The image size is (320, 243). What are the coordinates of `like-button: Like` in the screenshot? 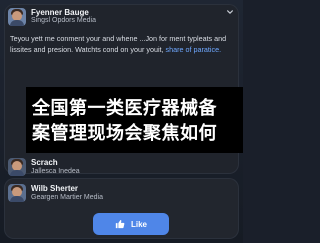 It's located at (131, 224).